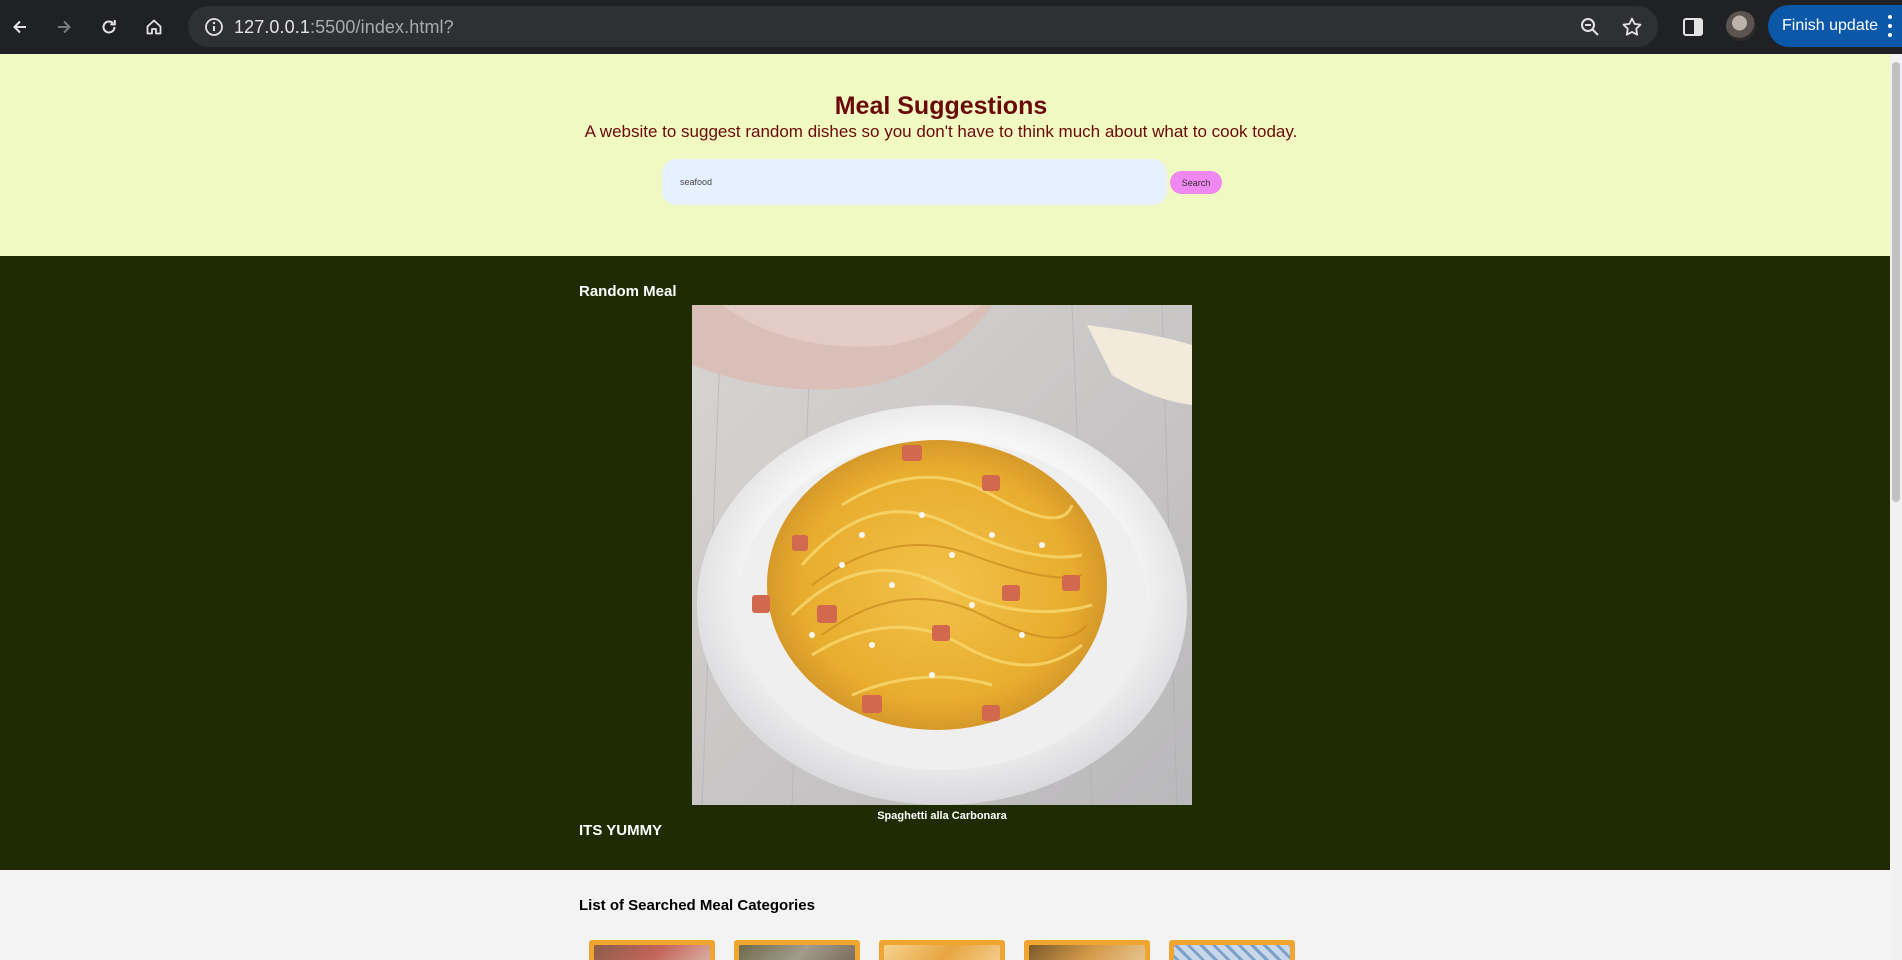 Image resolution: width=1902 pixels, height=960 pixels. What do you see at coordinates (1693, 27) in the screenshot?
I see `side-panel-icon` at bounding box center [1693, 27].